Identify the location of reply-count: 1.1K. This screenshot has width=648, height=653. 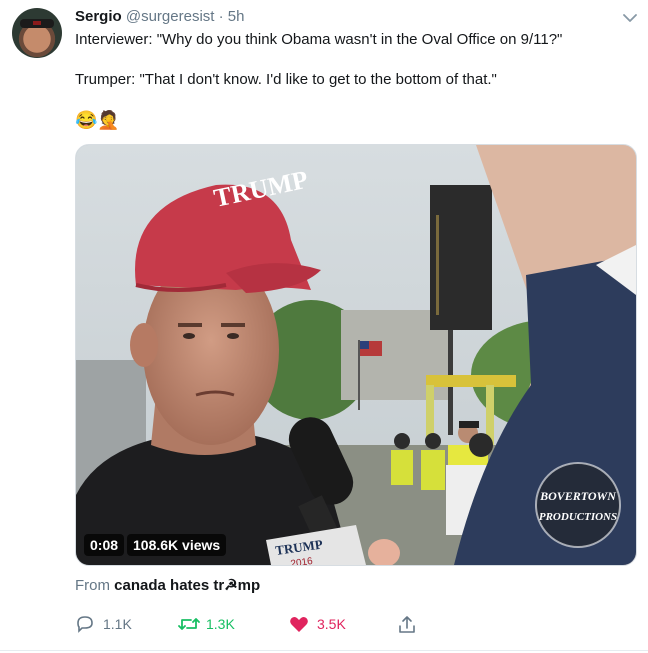
(117, 624).